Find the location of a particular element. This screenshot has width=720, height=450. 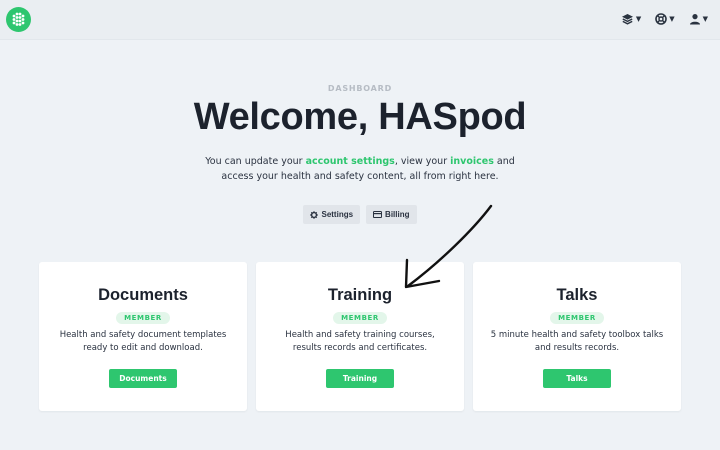

user-icon is located at coordinates (694, 19).